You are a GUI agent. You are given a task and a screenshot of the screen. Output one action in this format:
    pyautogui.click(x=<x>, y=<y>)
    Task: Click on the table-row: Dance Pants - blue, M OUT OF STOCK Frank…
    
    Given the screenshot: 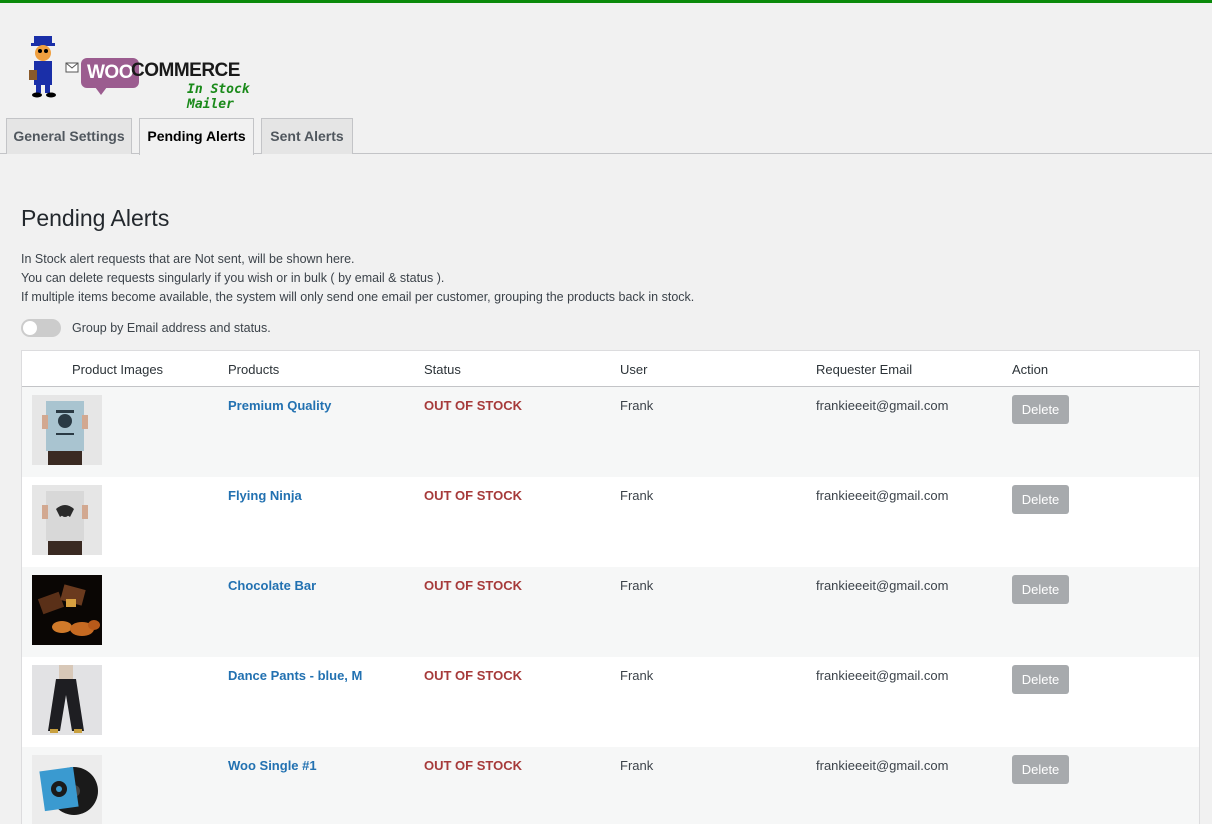 What is the action you would take?
    pyautogui.click(x=610, y=702)
    